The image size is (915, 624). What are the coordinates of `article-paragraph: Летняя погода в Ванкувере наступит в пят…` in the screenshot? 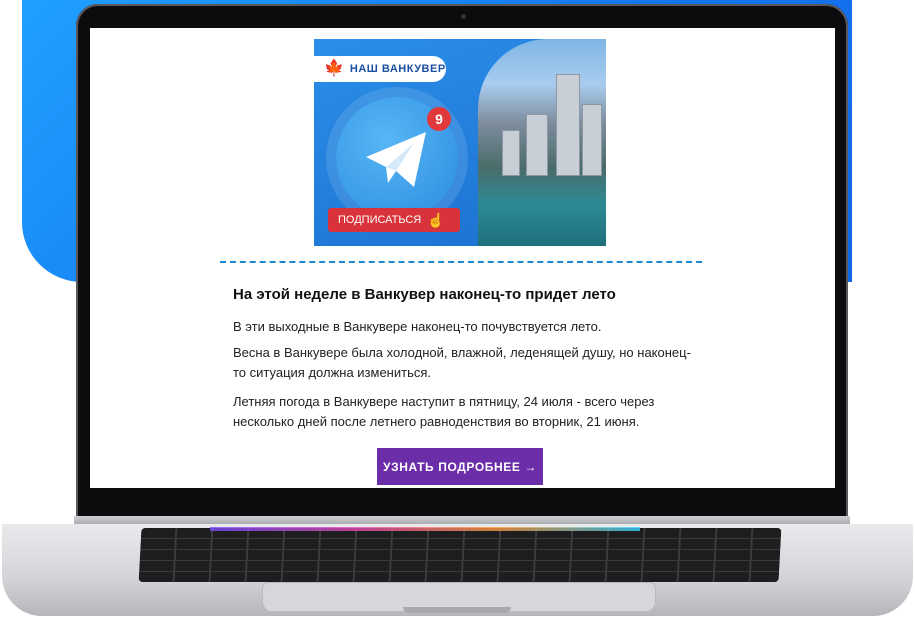 It's located at (444, 411).